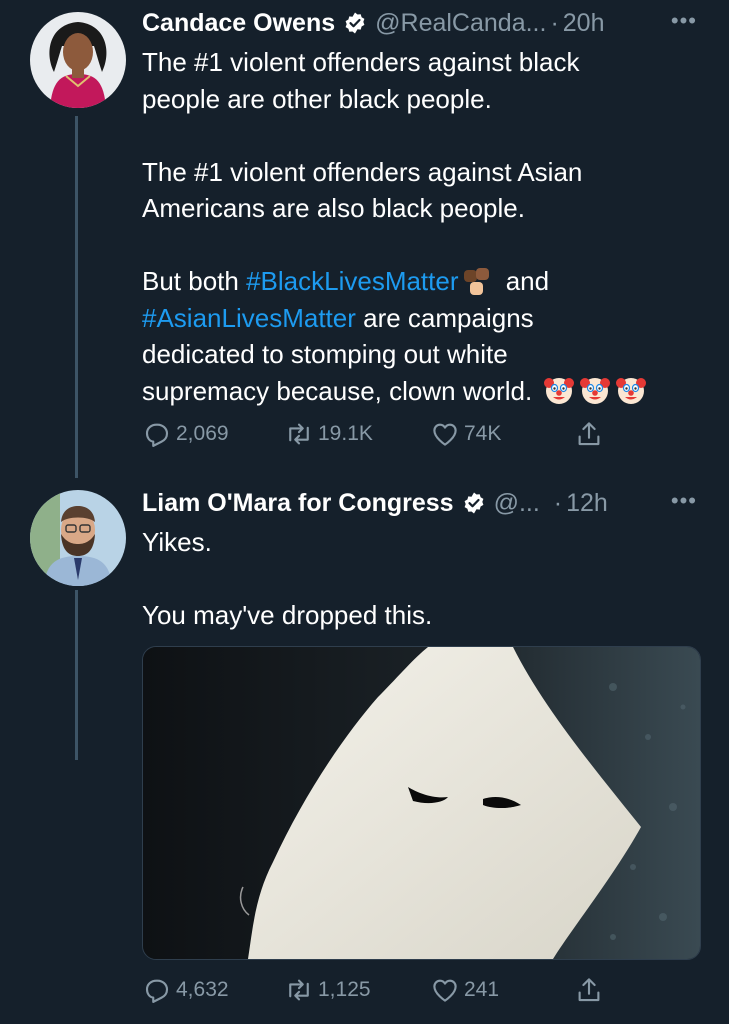  Describe the element at coordinates (298, 503) in the screenshot. I see `display-name: Liam O'Mara for Congress` at that location.